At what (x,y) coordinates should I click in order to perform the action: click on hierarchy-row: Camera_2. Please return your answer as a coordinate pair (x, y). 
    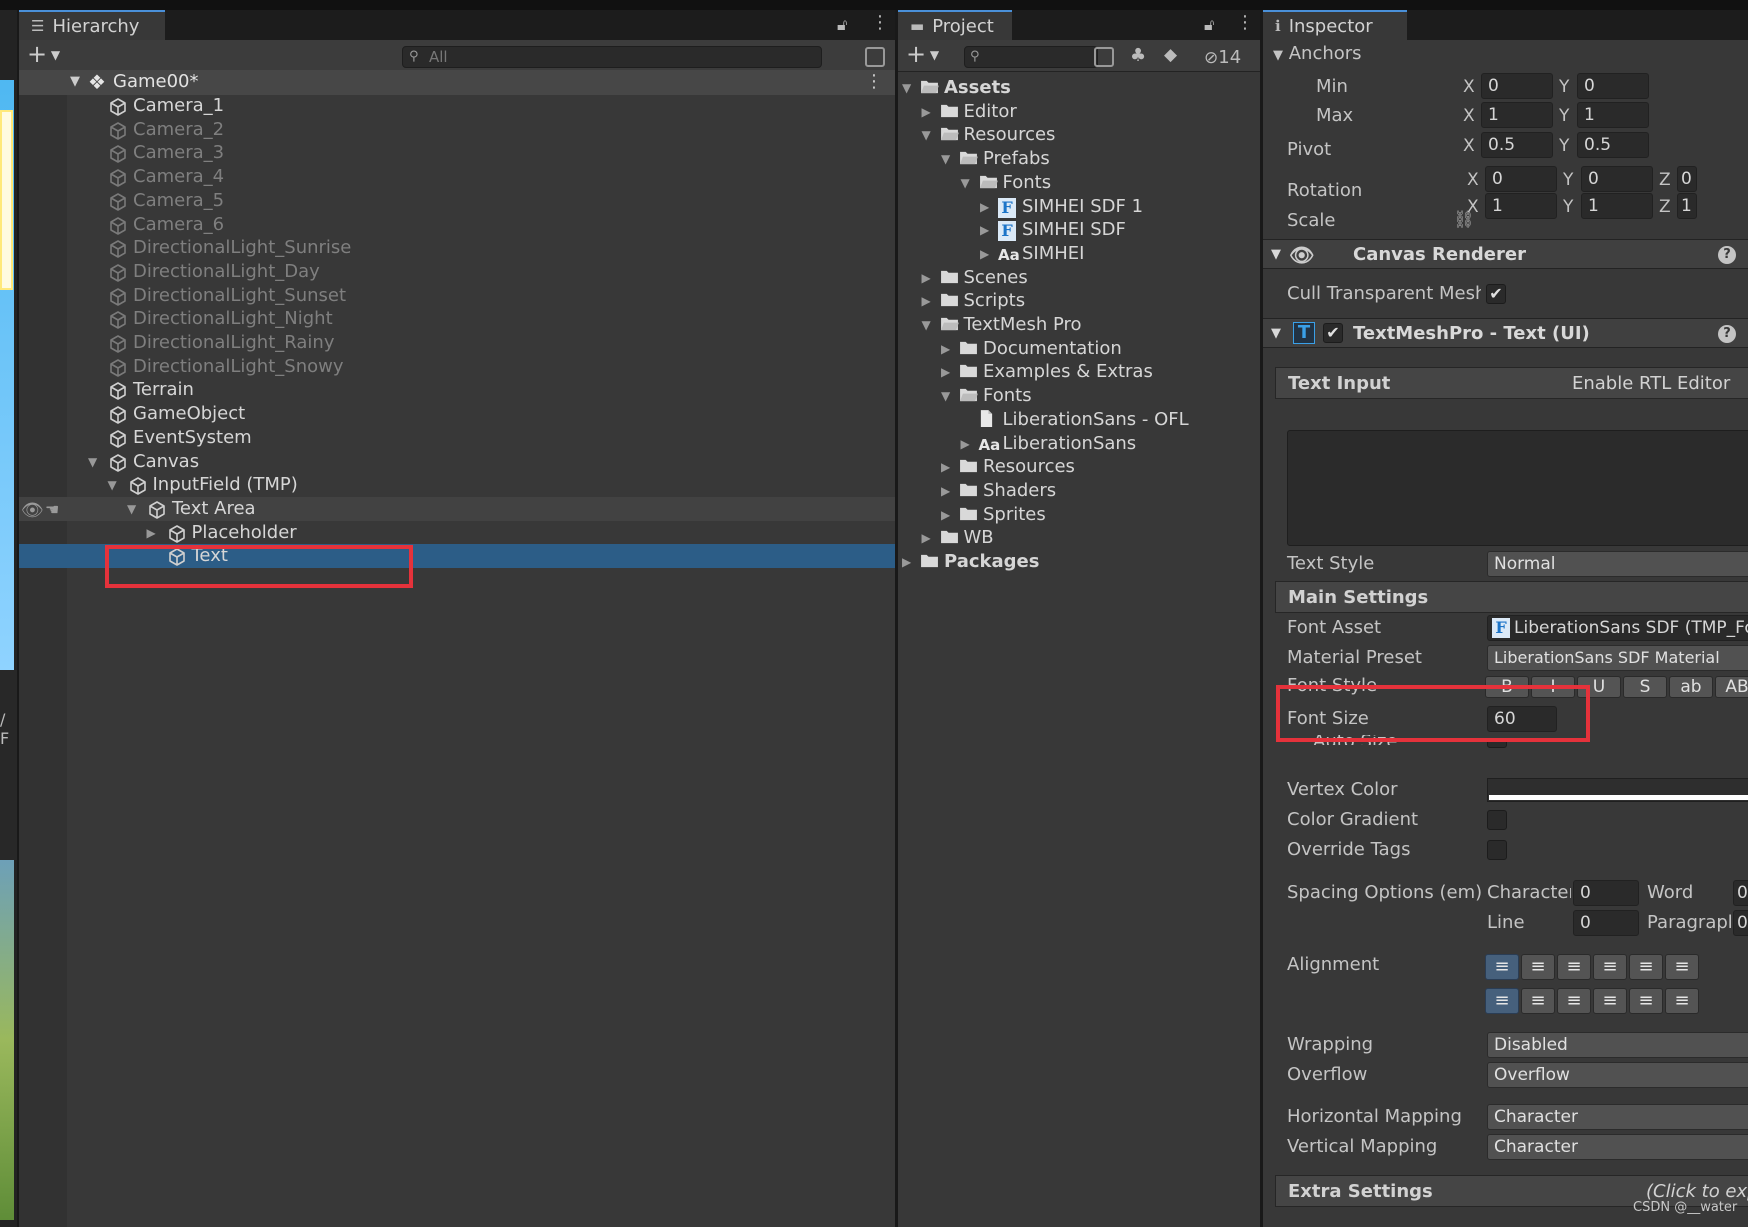
    Looking at the image, I should click on (457, 130).